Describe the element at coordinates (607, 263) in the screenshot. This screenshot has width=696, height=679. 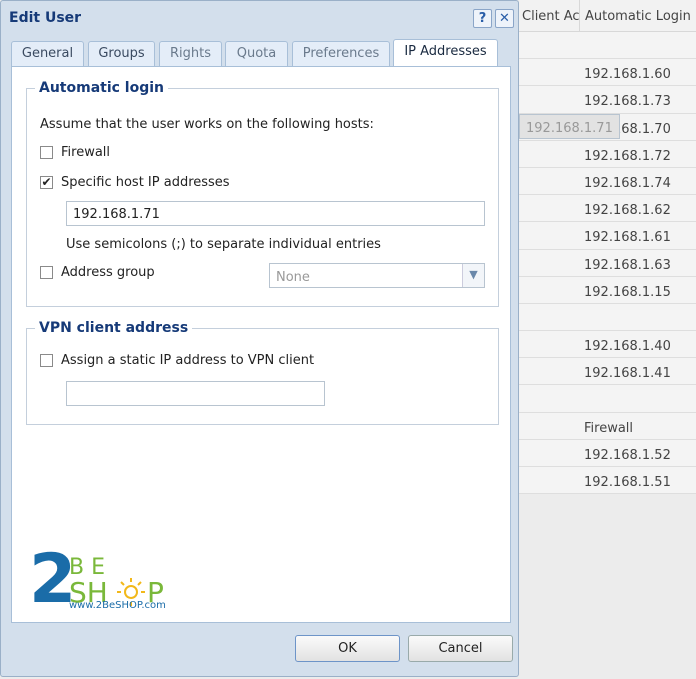
I see `grid-row: 192.168.1.63` at that location.